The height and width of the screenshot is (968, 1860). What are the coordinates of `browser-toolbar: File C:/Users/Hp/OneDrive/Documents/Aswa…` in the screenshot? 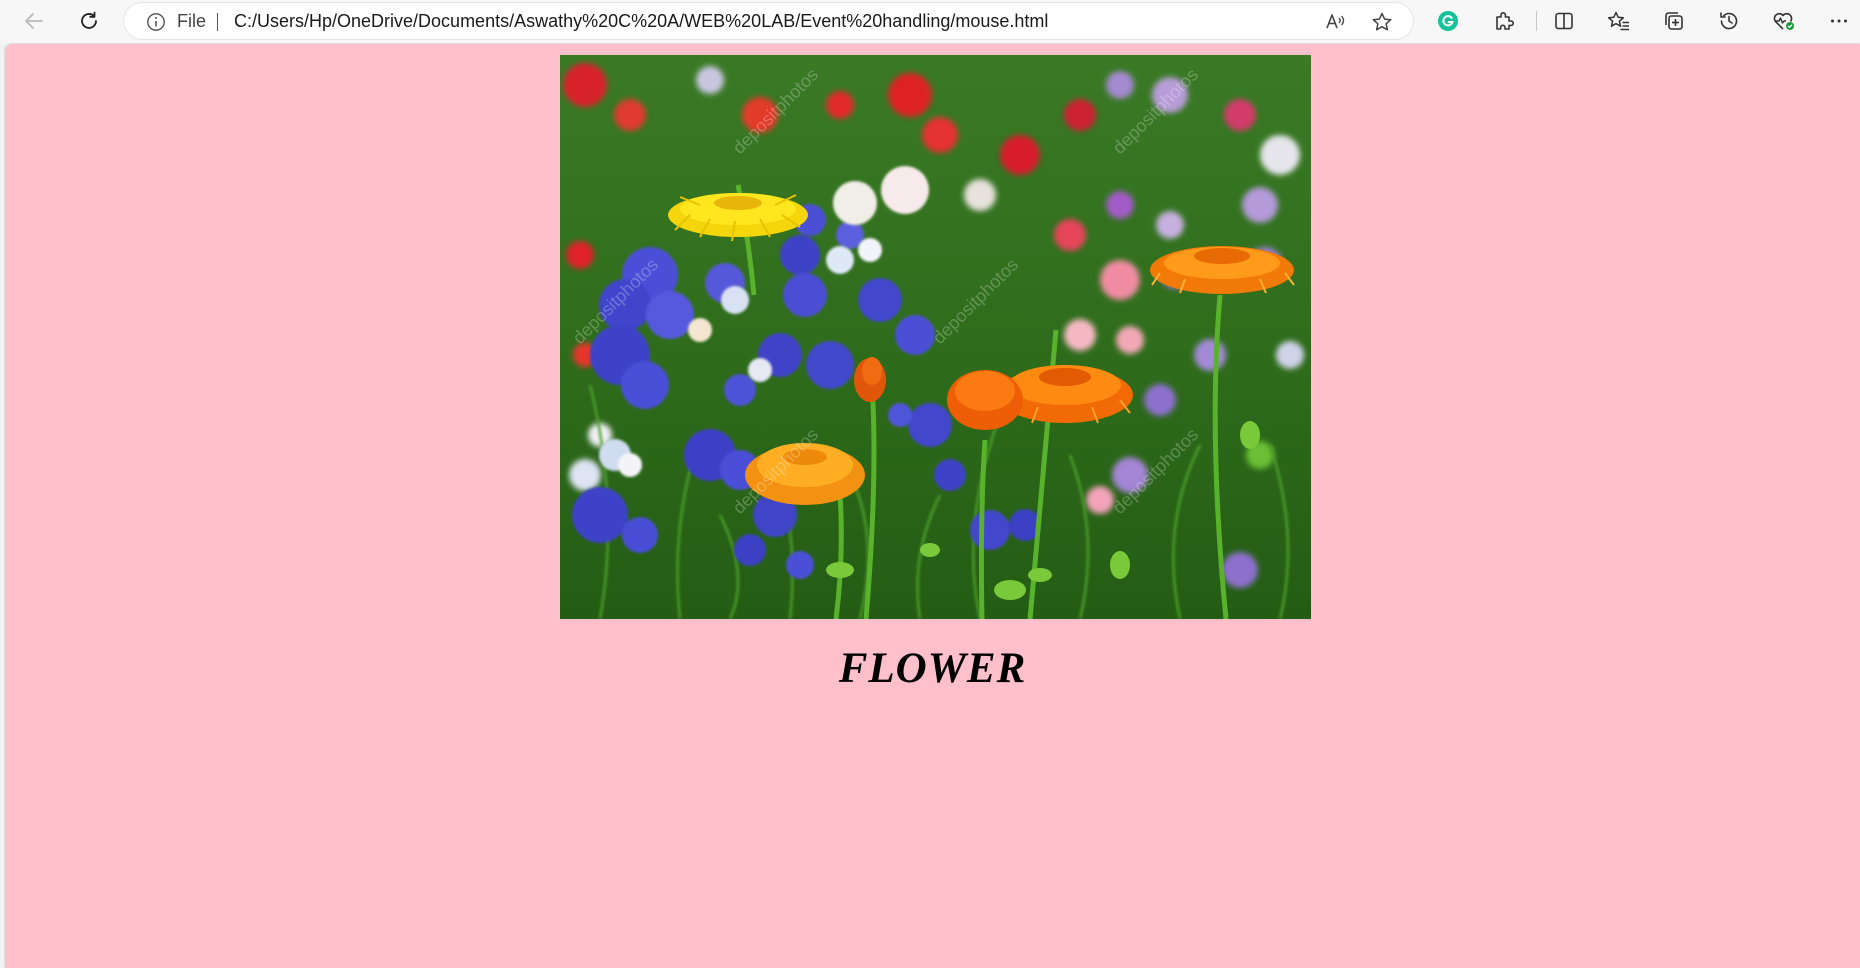 It's located at (930, 21).